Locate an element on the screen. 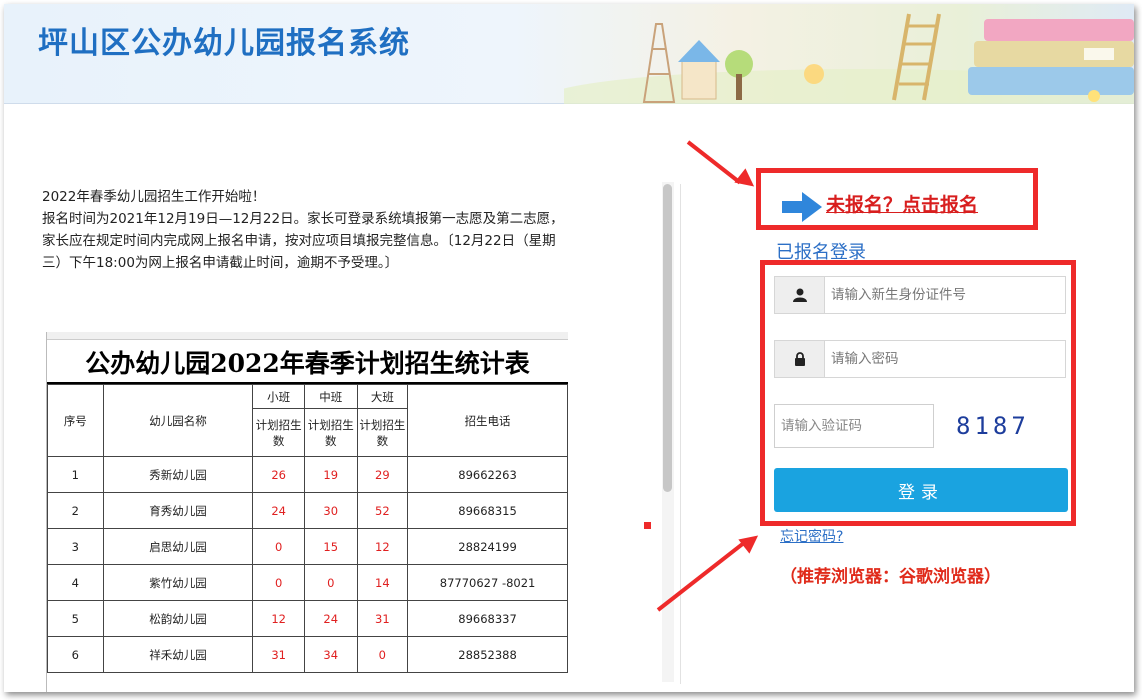  cell-index: 2 is located at coordinates (75, 510).